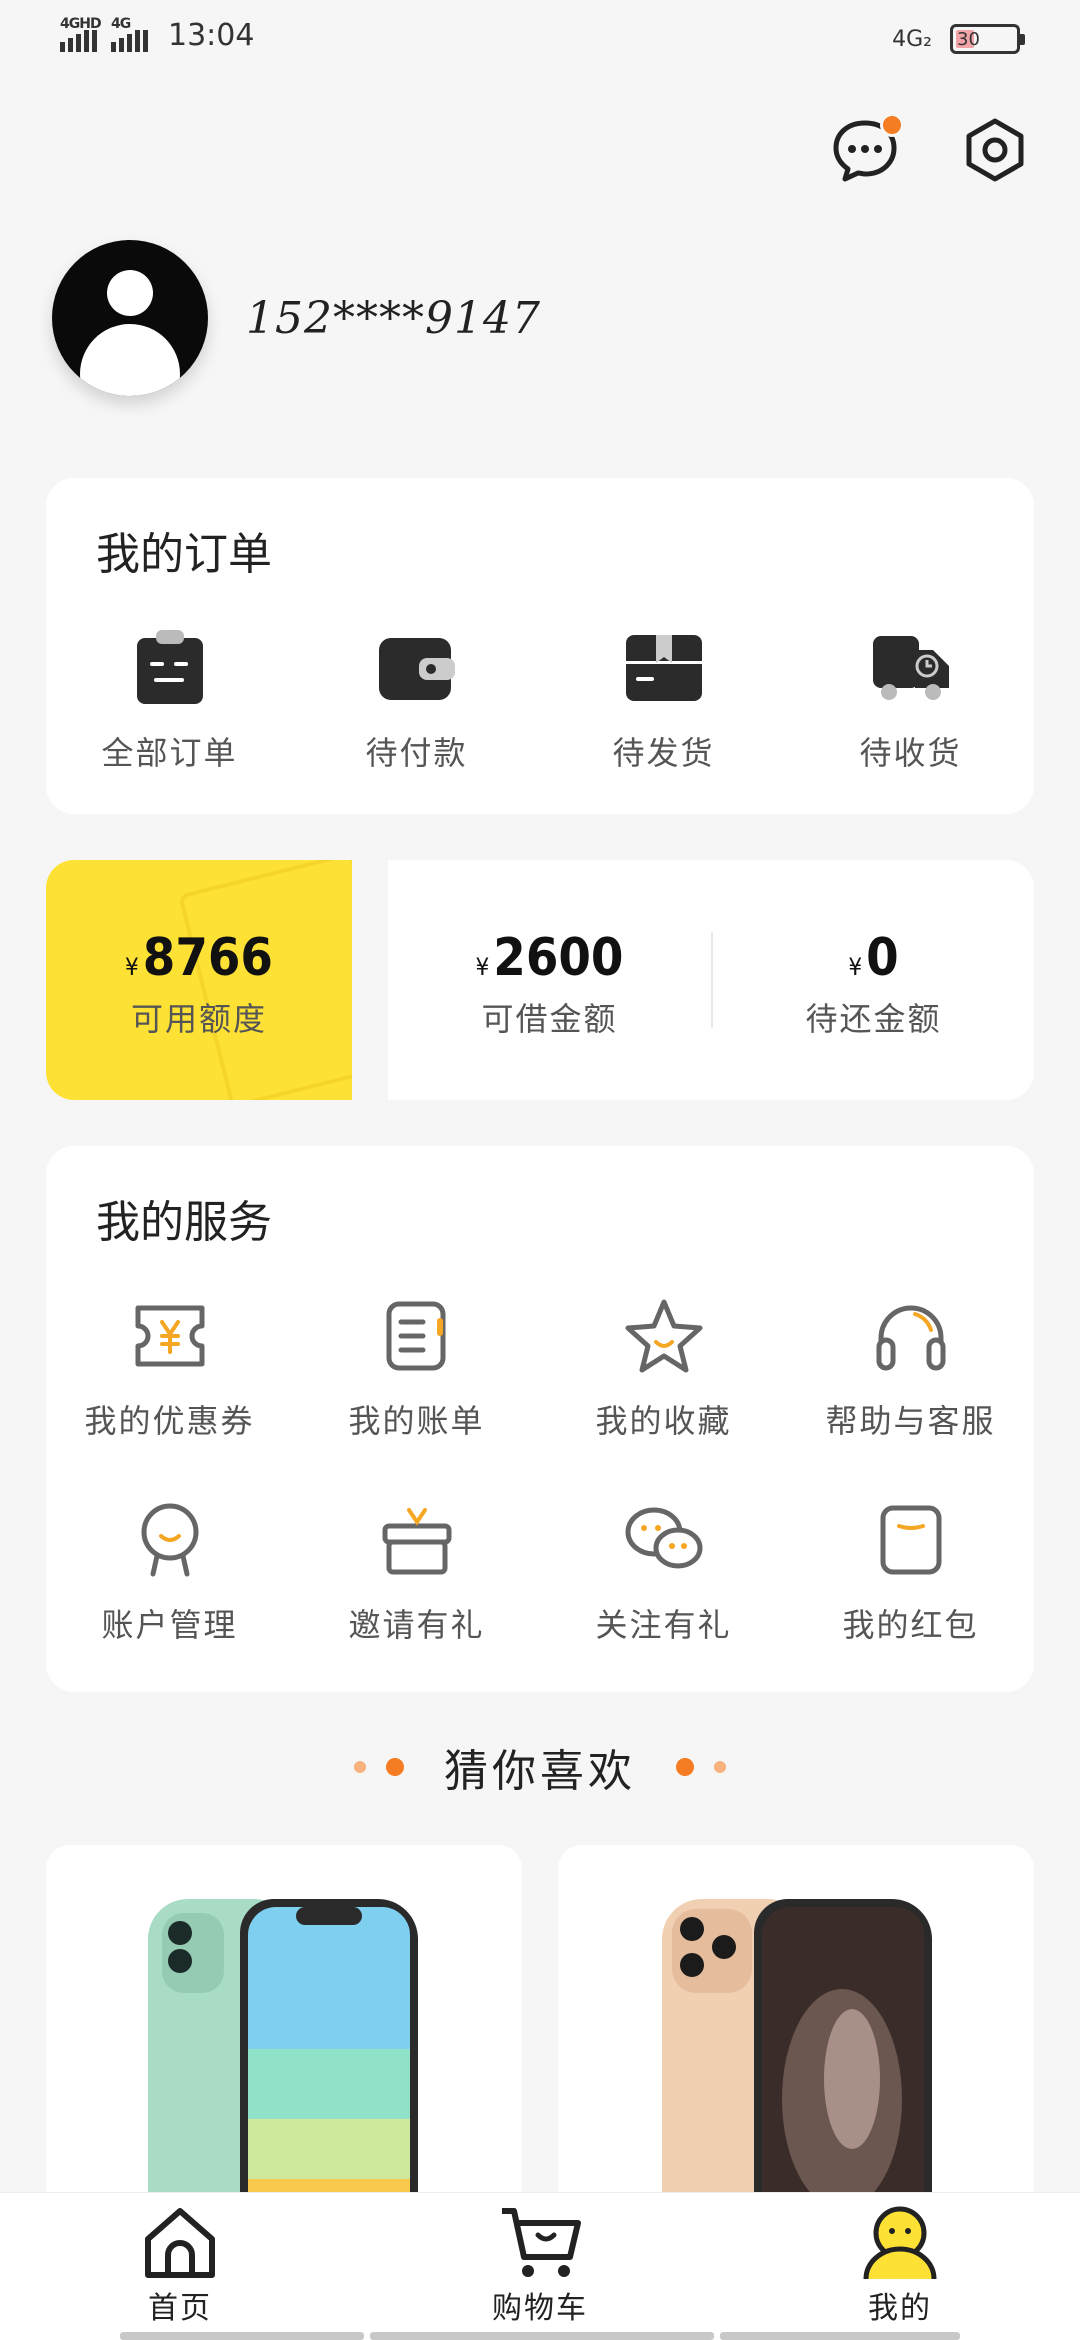  I want to click on service-red-packet: 我的红包, so click(910, 1572).